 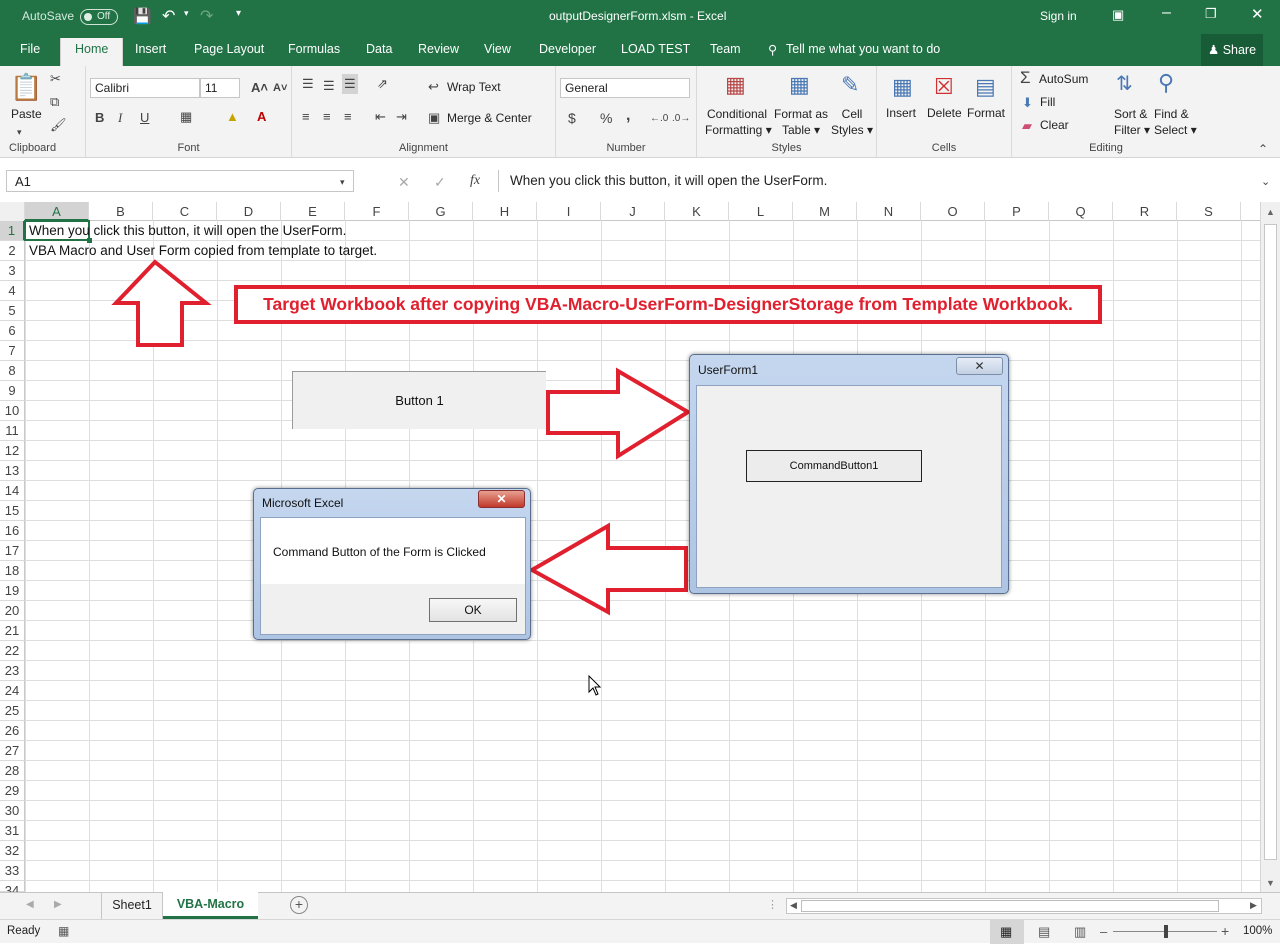 What do you see at coordinates (24, 931) in the screenshot?
I see `status-ready: Ready` at bounding box center [24, 931].